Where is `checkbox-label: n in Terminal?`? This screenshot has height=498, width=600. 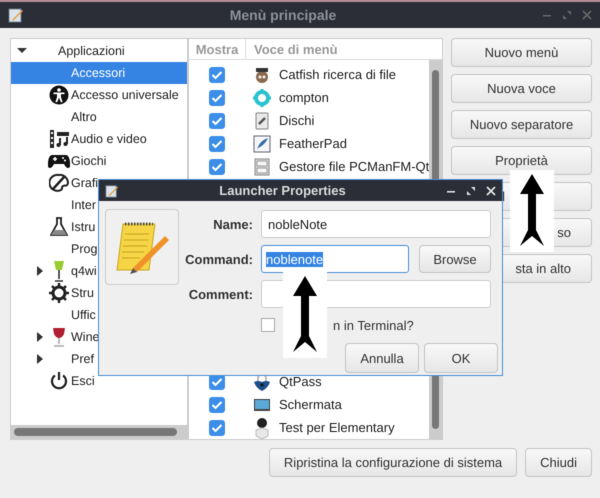 checkbox-label: n in Terminal? is located at coordinates (373, 325).